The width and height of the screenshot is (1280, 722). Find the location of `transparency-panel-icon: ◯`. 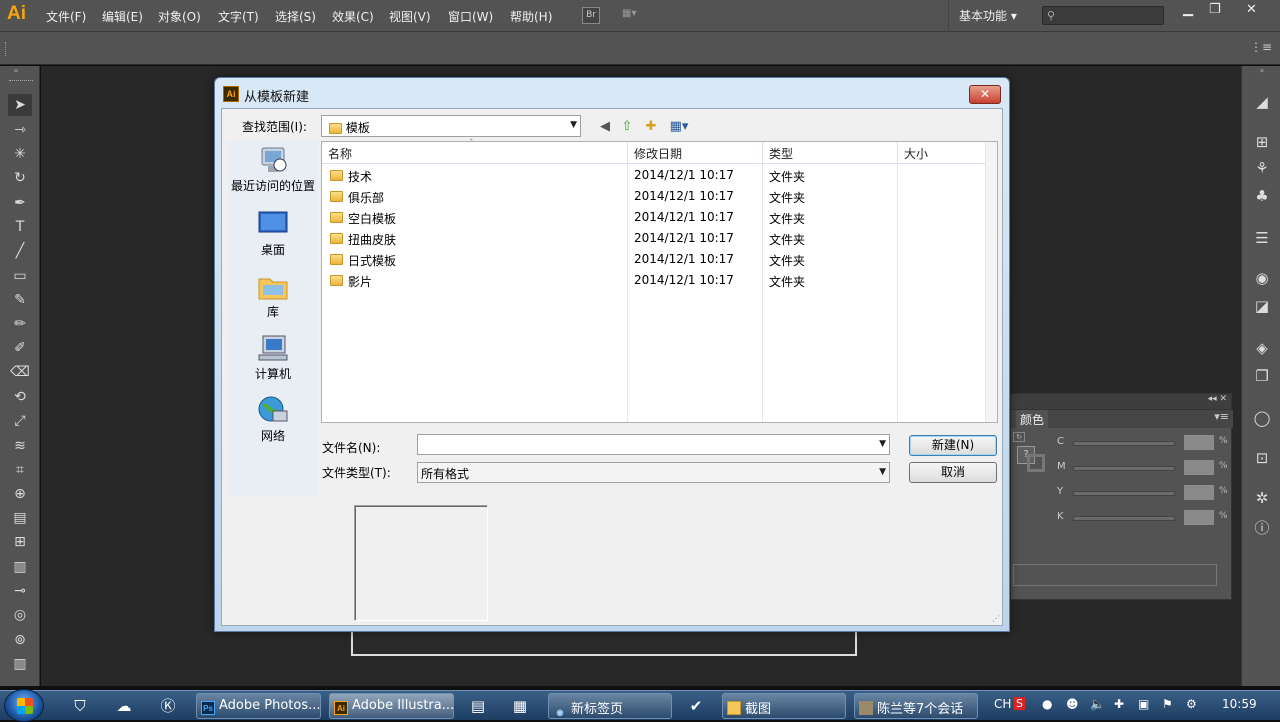

transparency-panel-icon: ◯ is located at coordinates (1262, 418).